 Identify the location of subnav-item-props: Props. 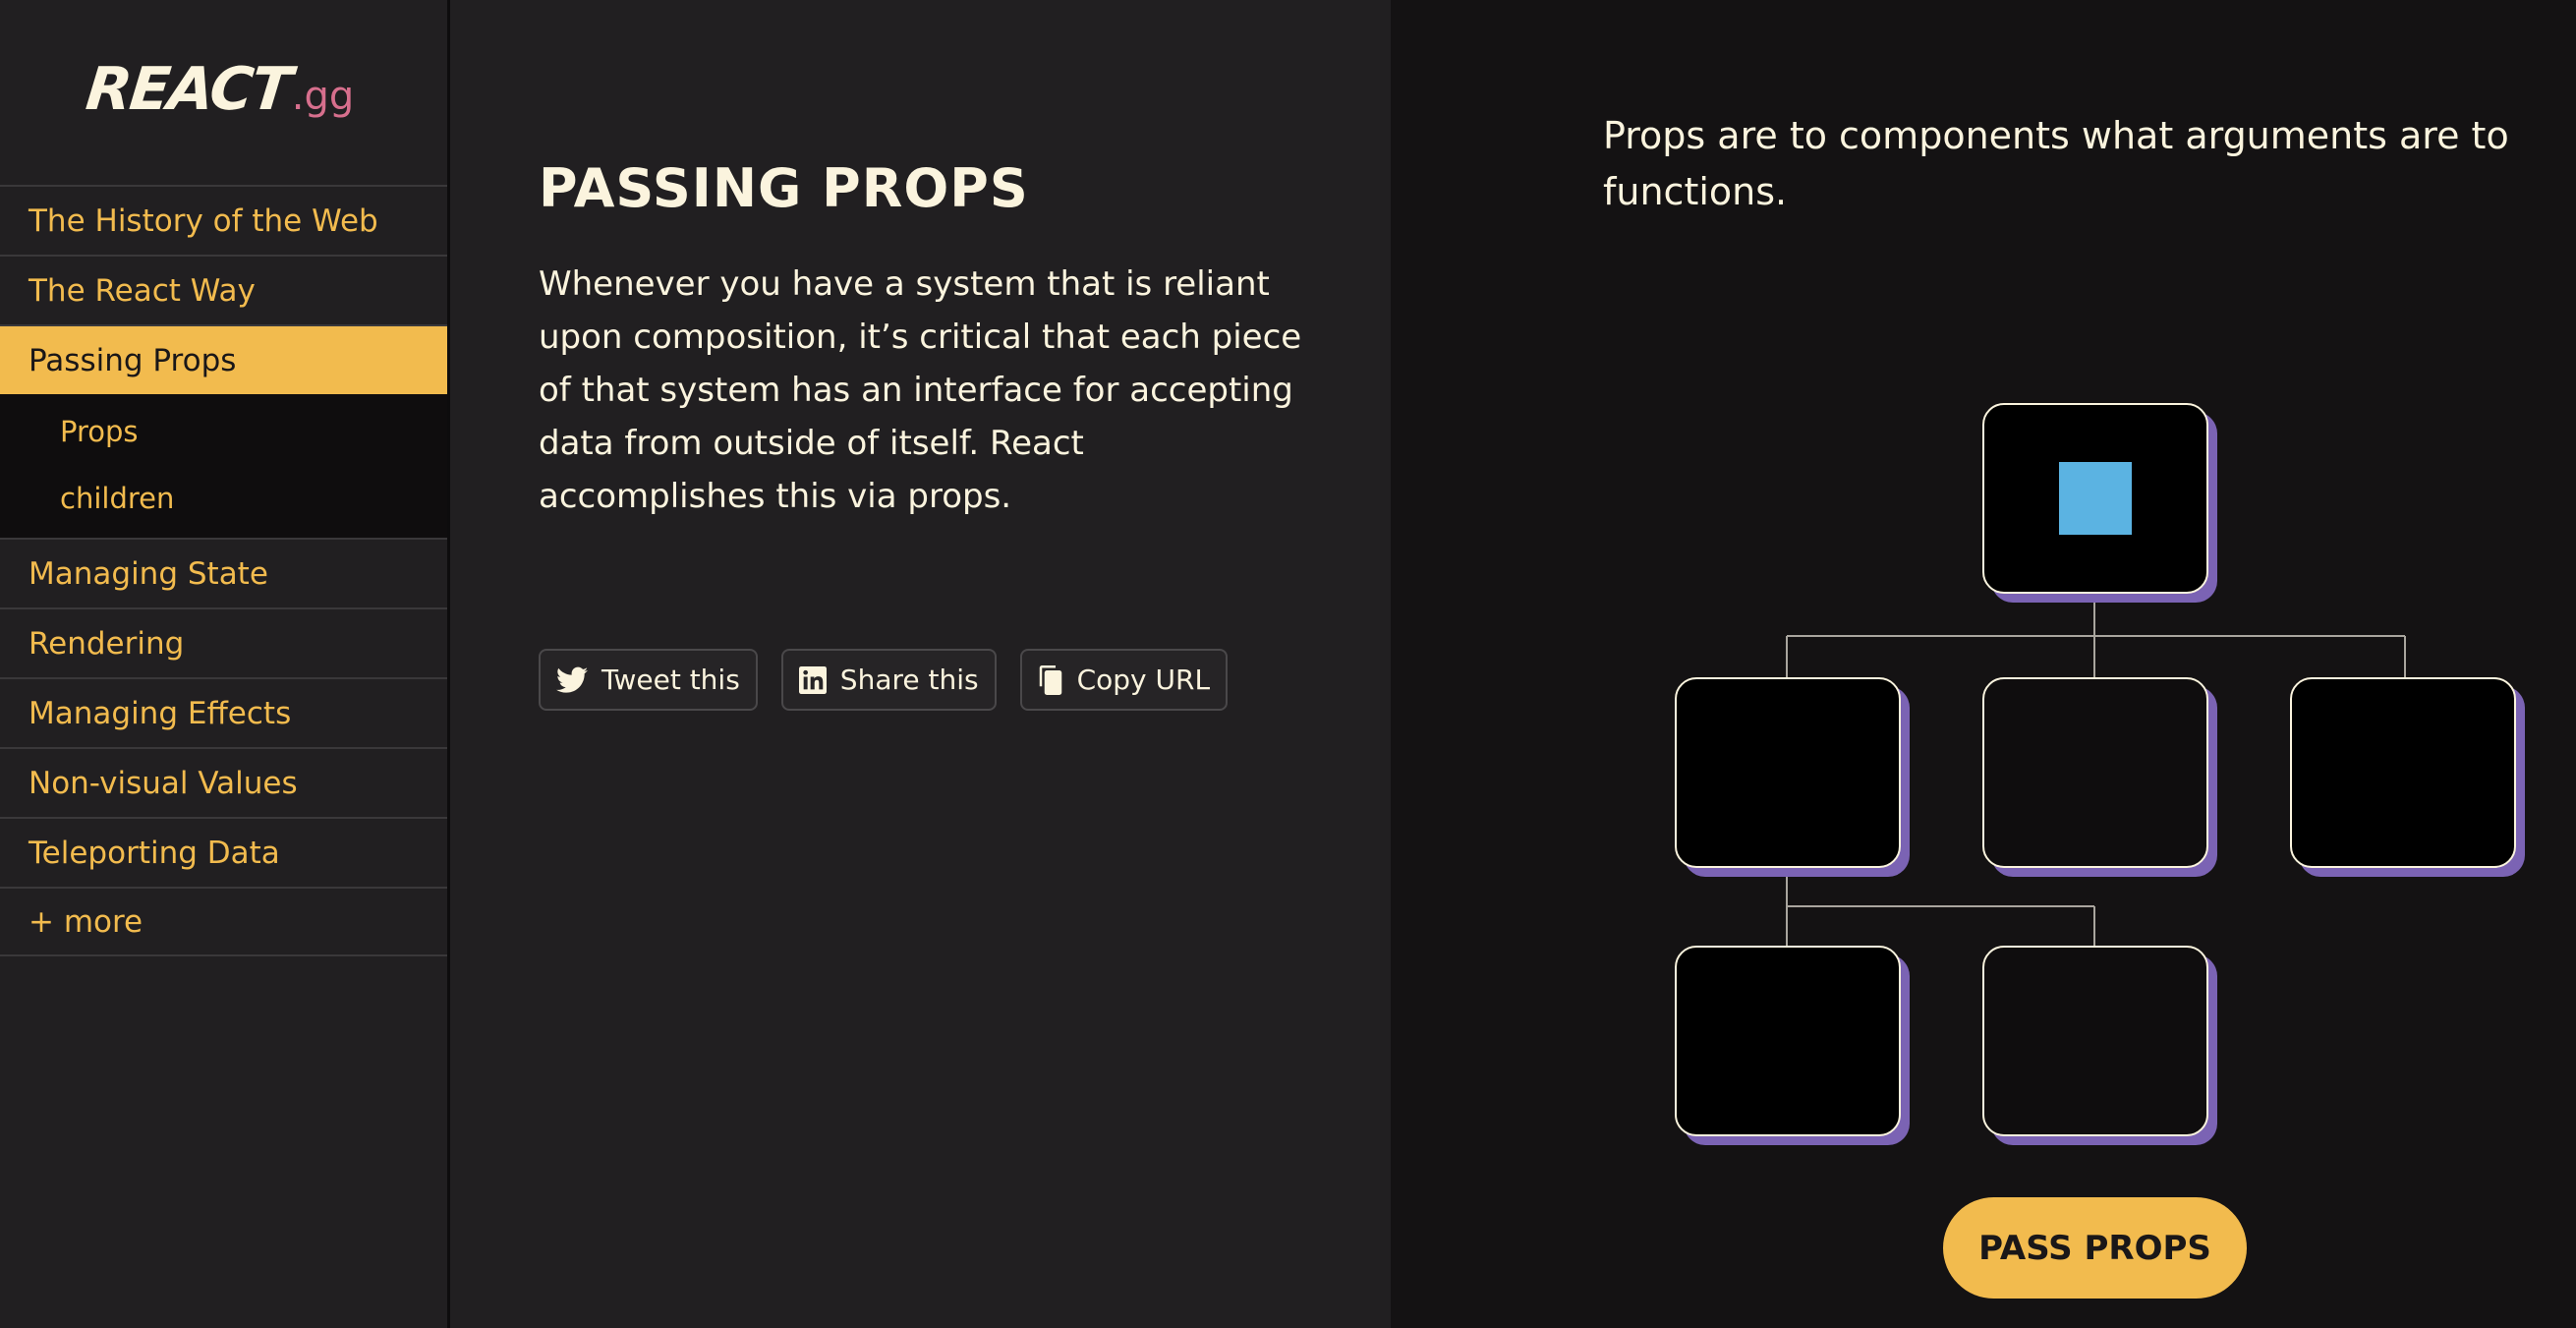
(223, 432).